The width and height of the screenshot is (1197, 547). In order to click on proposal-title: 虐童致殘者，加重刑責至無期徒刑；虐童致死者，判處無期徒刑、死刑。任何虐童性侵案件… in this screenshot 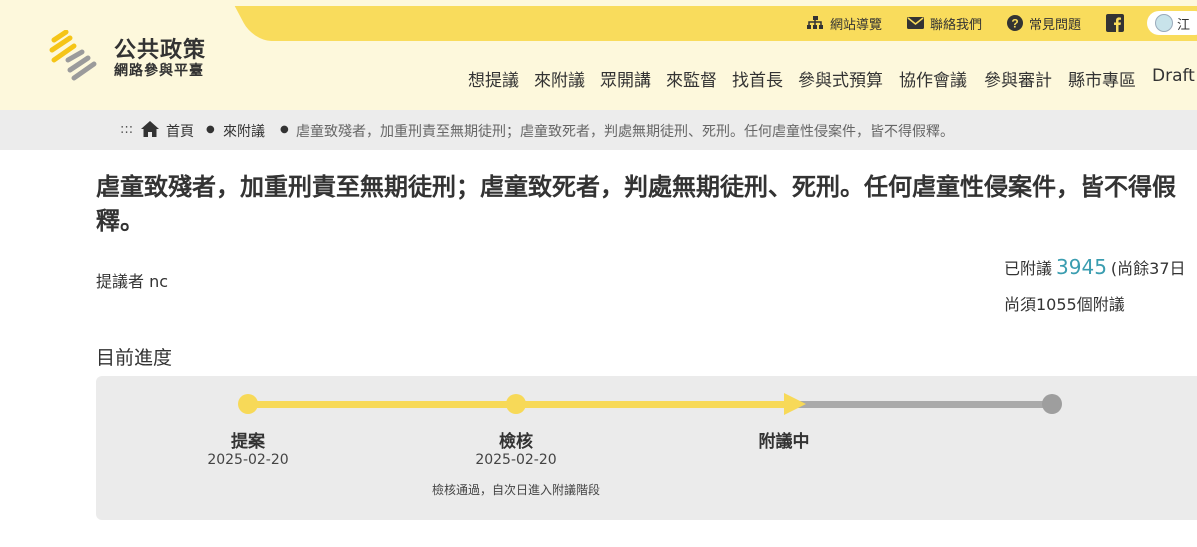, I will do `click(636, 204)`.